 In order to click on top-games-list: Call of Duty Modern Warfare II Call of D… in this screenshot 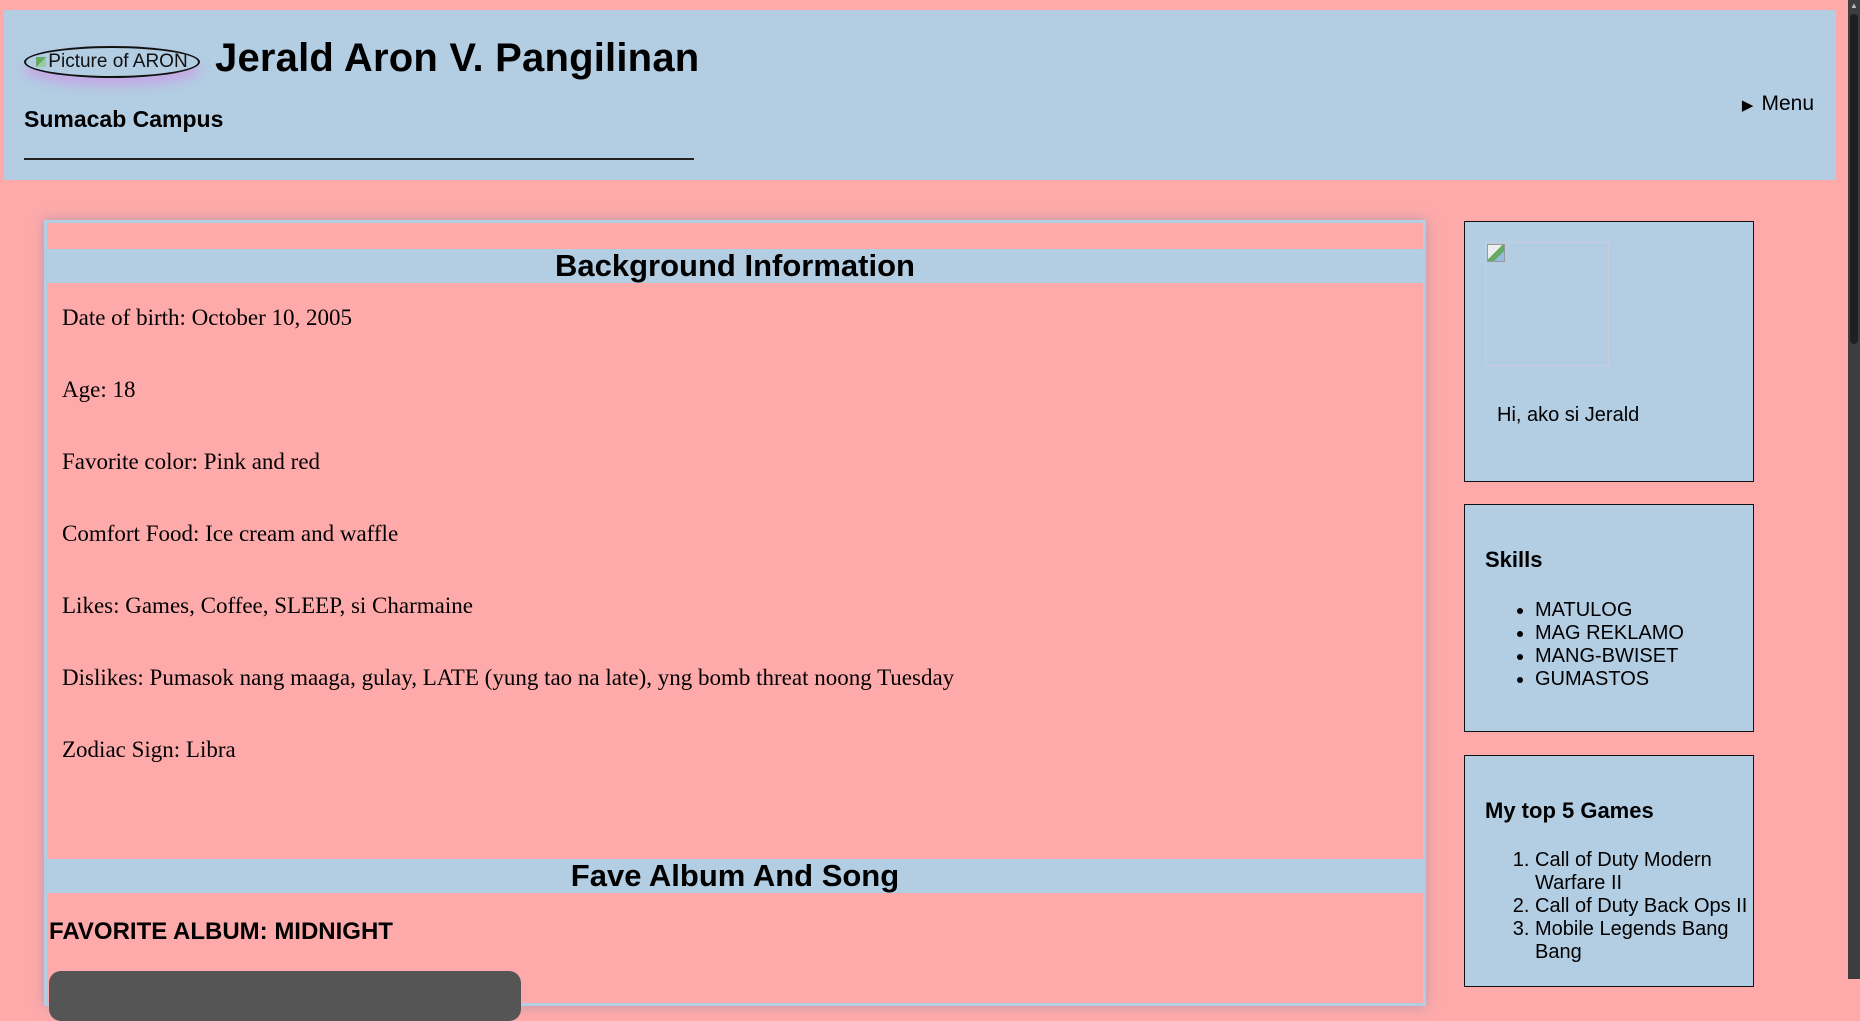, I will do `click(1619, 906)`.